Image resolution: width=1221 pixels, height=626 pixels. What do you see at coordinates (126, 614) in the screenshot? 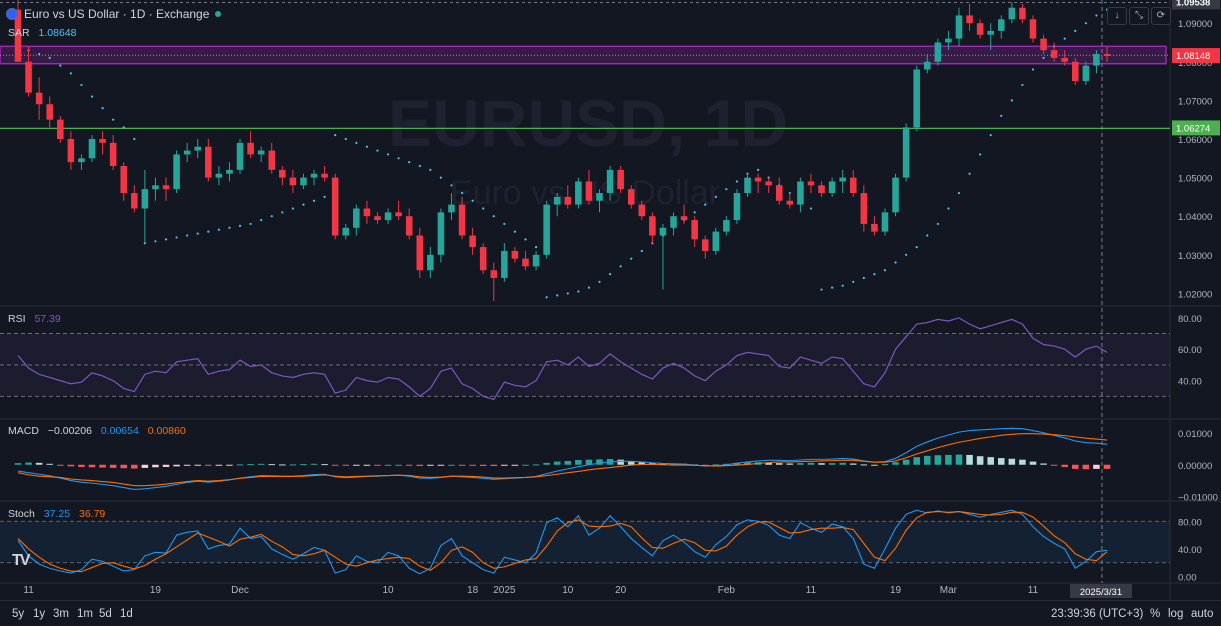
I see `timeframe-1d-button: 1d` at bounding box center [126, 614].